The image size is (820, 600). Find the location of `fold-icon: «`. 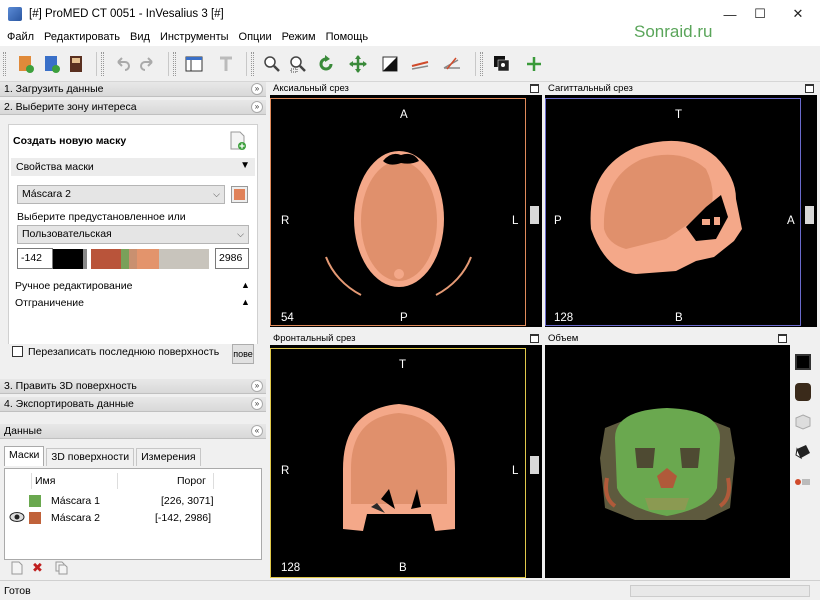

fold-icon: « is located at coordinates (257, 431).